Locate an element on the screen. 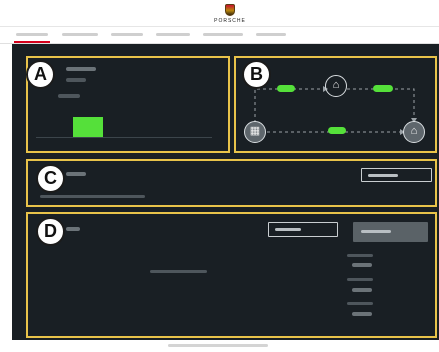 This screenshot has width=439, height=352. flow-line-pv-grid is located at coordinates (288, 108).